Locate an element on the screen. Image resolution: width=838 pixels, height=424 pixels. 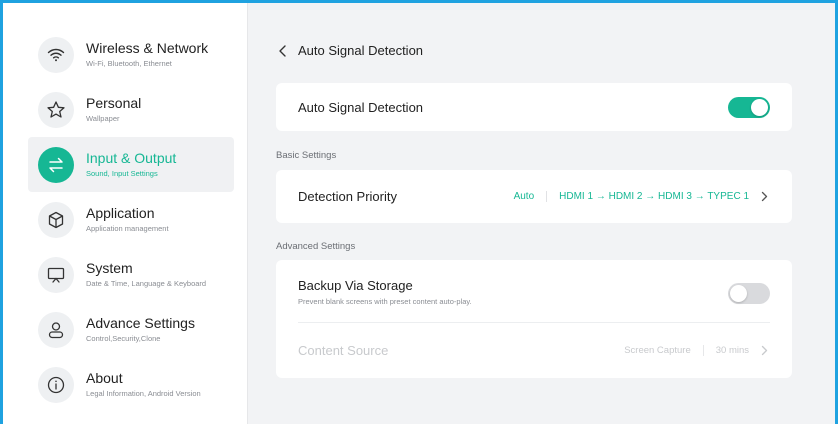
sidebar-item-system: System Date & Time, Language & Keyboard is located at coordinates (131, 274).